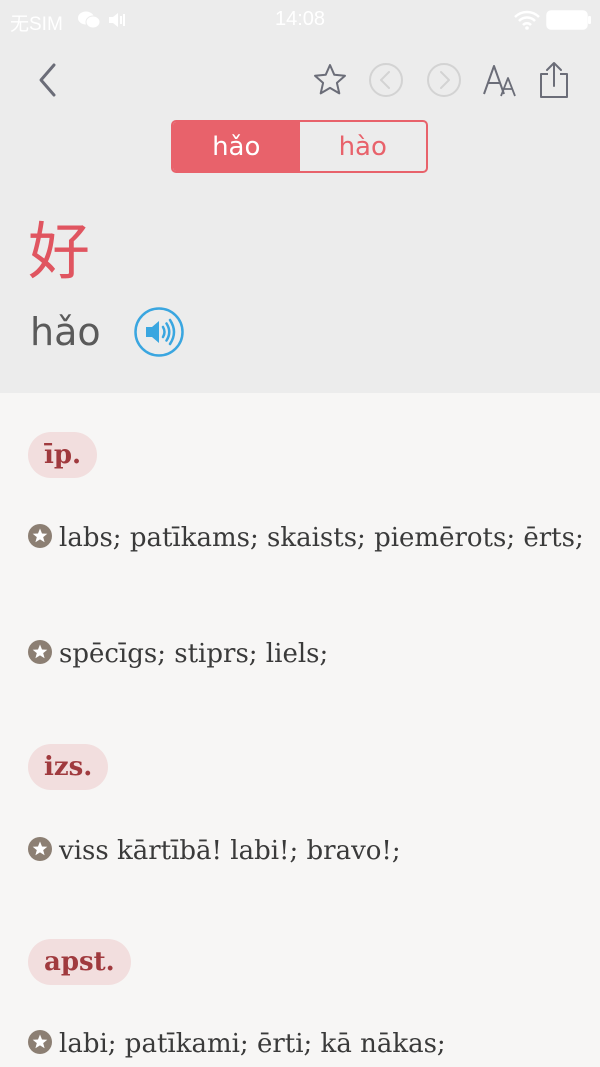 This screenshot has height=1067, width=600. I want to click on star-outline-icon, so click(330, 79).